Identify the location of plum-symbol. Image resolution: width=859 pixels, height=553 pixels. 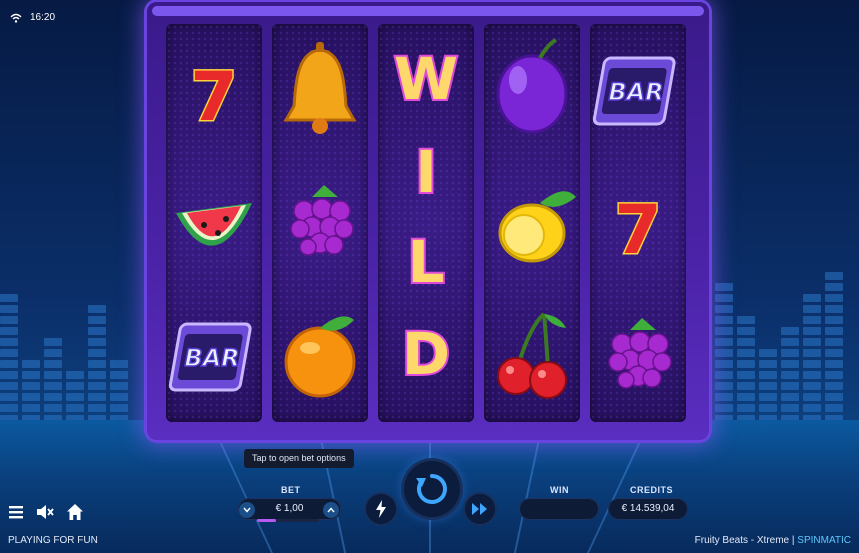
(532, 90).